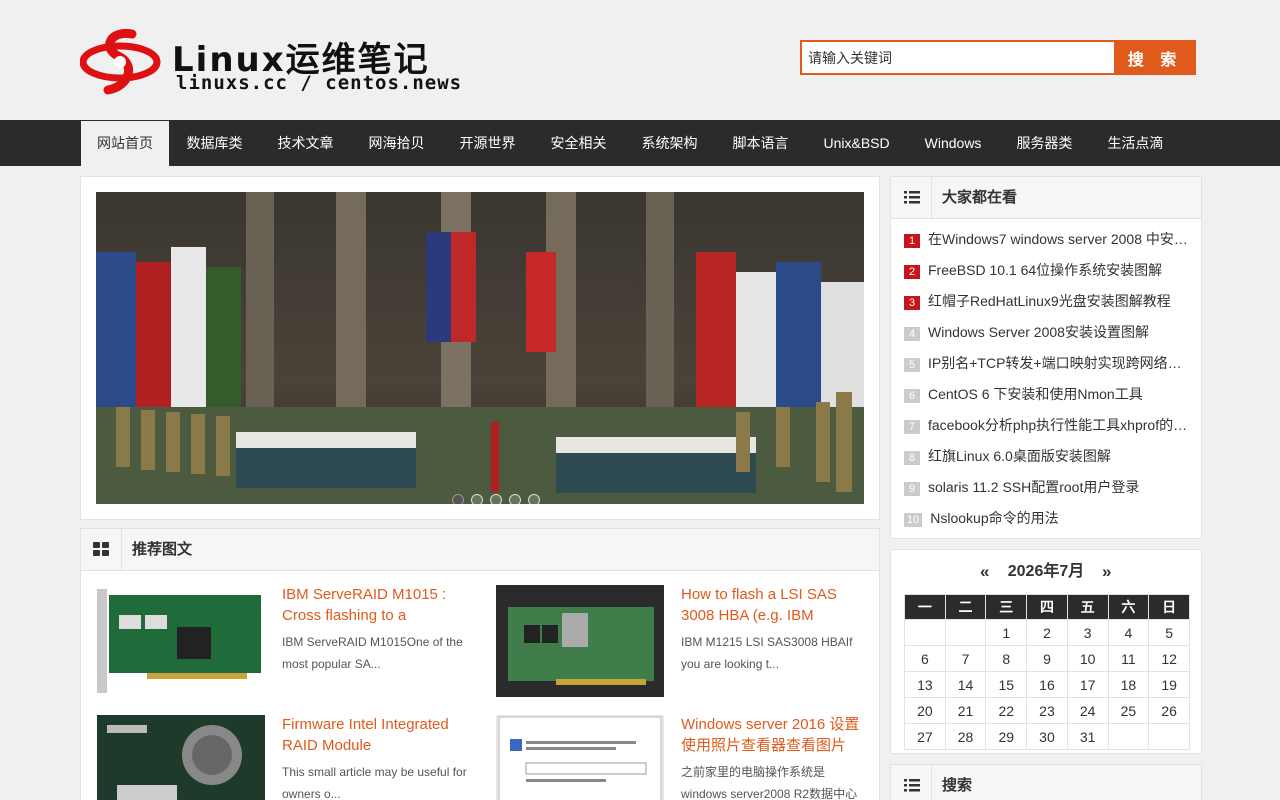 The width and height of the screenshot is (1280, 800). Describe the element at coordinates (965, 710) in the screenshot. I see `calendar-day: 21` at that location.